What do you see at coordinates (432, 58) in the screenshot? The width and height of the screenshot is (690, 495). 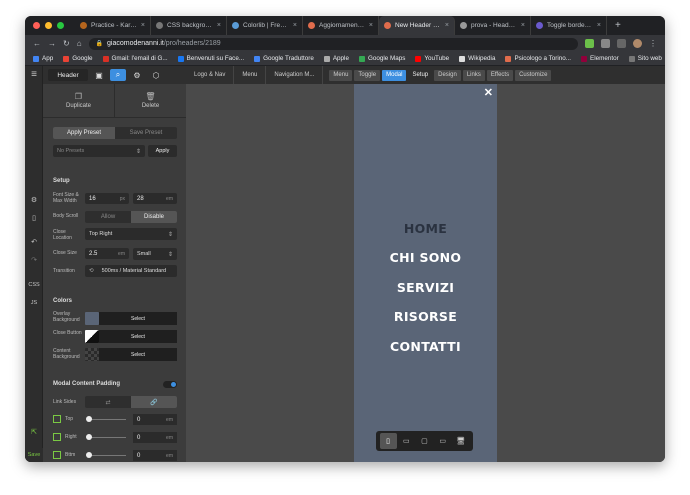 I see `bookmark-item: YouTube` at bounding box center [432, 58].